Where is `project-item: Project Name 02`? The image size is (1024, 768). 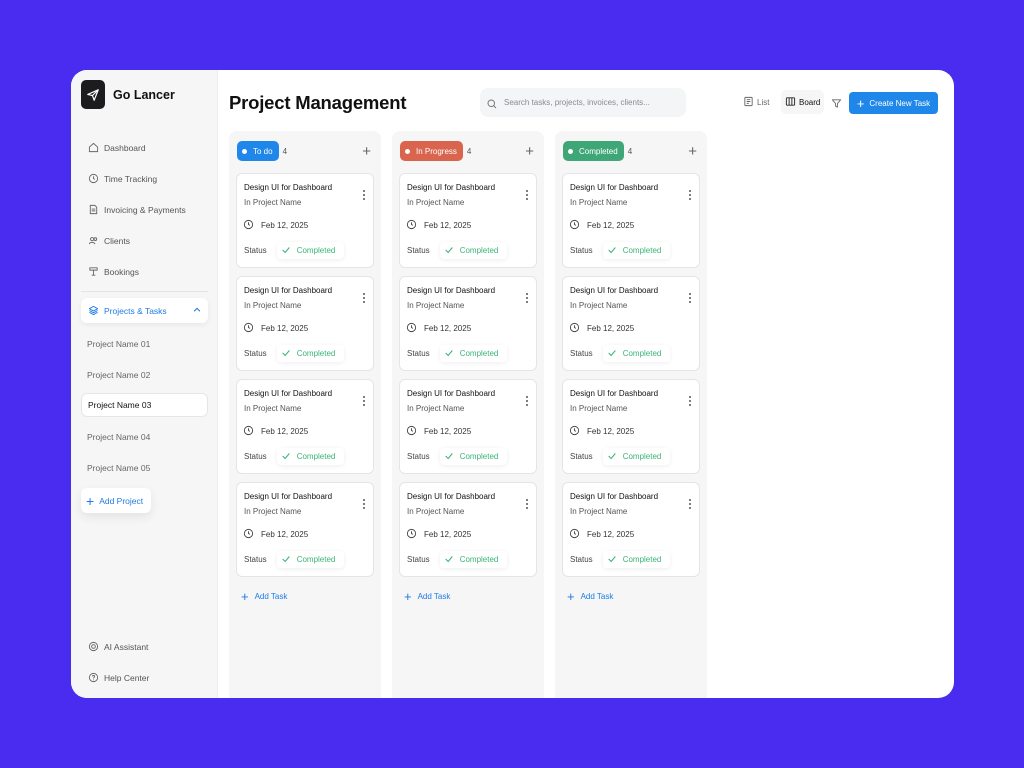
project-item: Project Name 02 is located at coordinates (144, 374).